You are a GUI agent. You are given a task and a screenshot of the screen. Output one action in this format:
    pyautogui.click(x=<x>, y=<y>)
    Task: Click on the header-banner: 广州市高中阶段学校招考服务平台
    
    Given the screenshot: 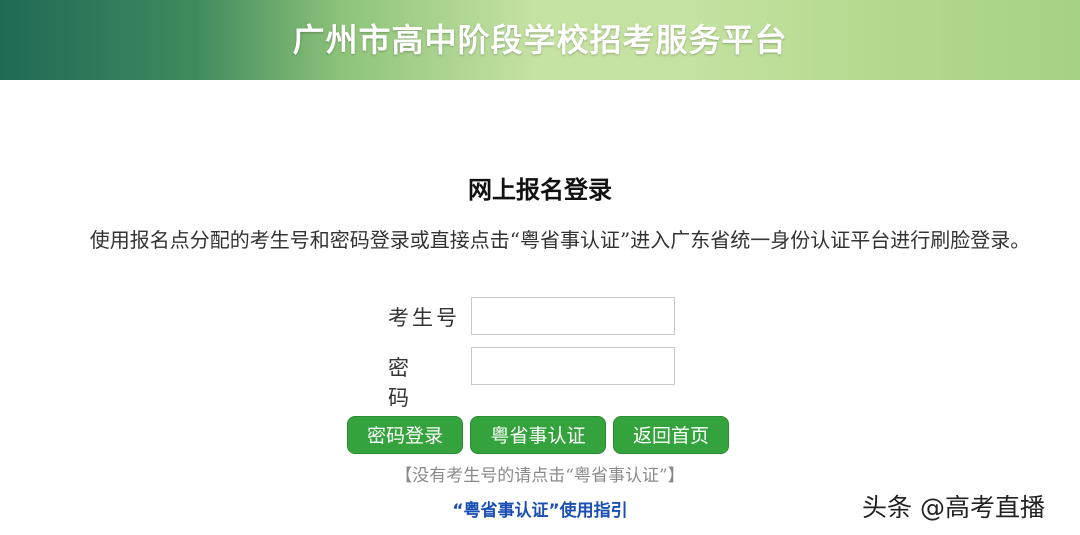 What is the action you would take?
    pyautogui.click(x=540, y=40)
    